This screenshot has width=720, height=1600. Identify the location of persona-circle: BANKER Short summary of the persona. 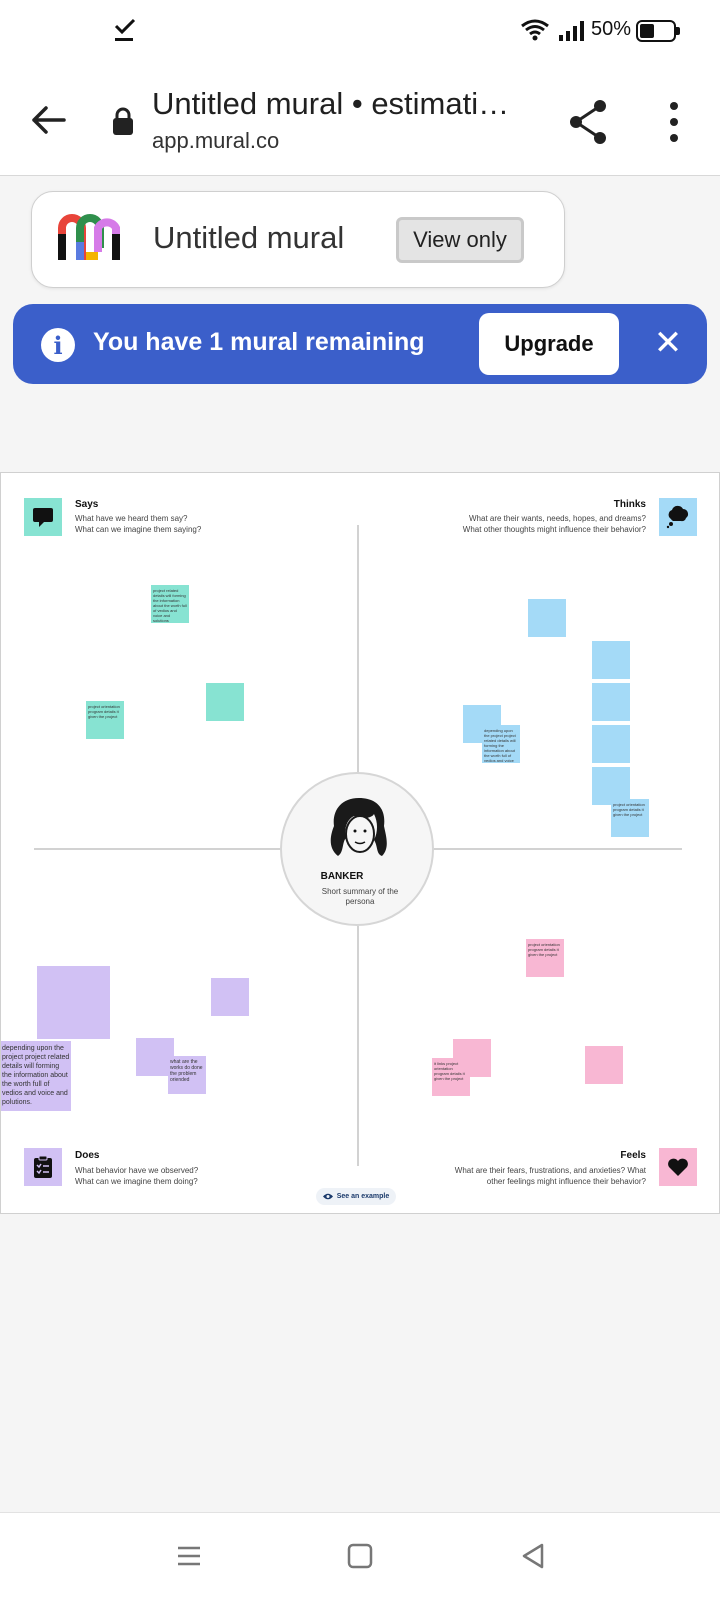
(357, 849).